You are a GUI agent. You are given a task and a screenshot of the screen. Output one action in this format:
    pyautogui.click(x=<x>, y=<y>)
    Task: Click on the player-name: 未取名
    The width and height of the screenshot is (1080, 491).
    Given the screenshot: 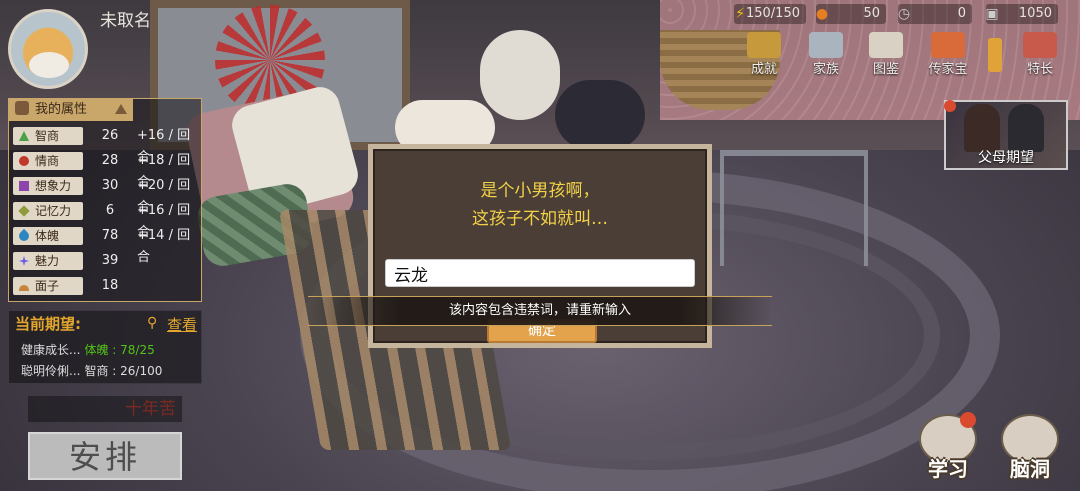 What is the action you would take?
    pyautogui.click(x=125, y=18)
    